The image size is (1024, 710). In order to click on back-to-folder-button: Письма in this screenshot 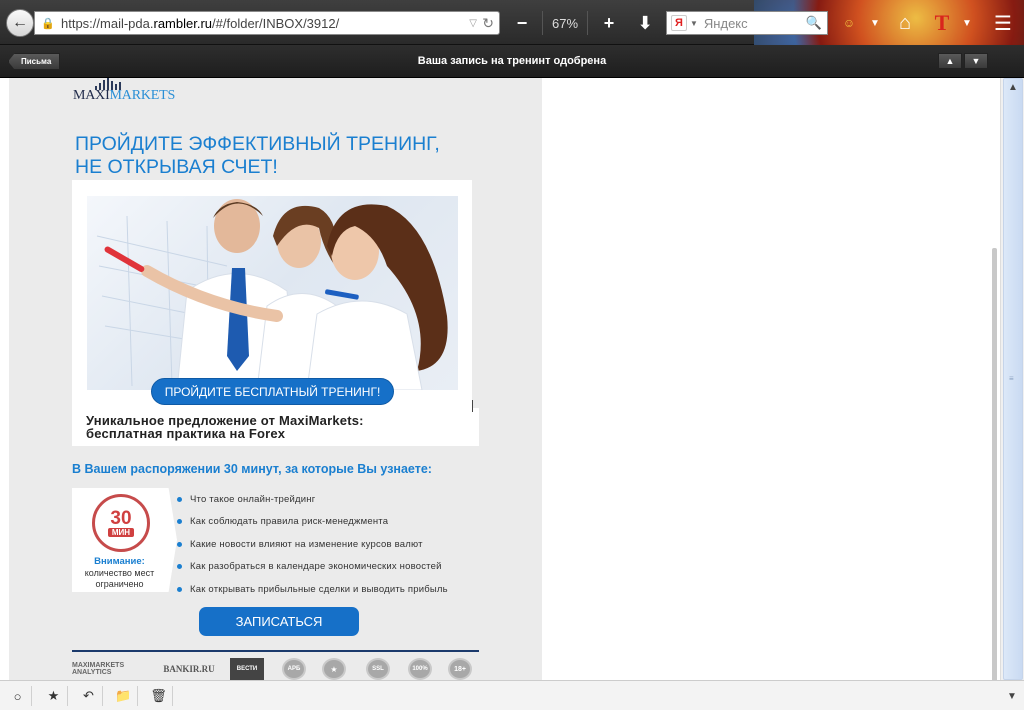, I will do `click(34, 61)`.